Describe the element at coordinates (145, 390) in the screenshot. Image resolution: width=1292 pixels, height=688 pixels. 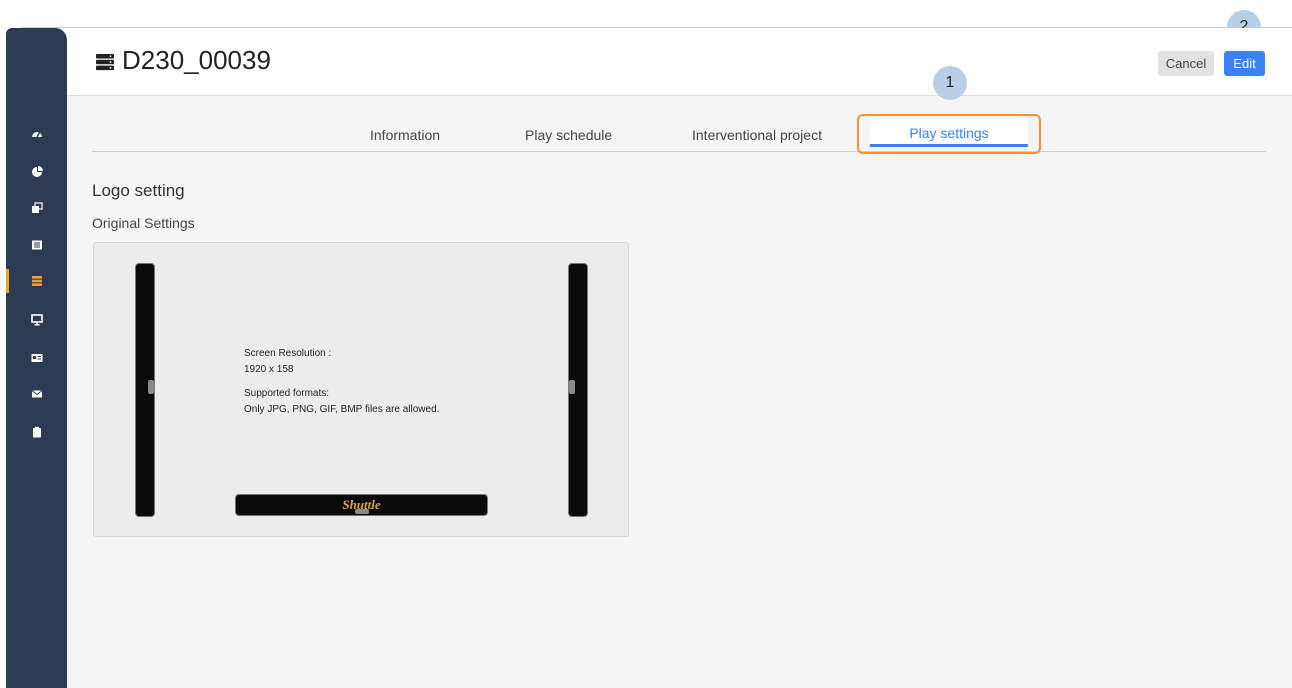
I see `left-logo-bar` at that location.